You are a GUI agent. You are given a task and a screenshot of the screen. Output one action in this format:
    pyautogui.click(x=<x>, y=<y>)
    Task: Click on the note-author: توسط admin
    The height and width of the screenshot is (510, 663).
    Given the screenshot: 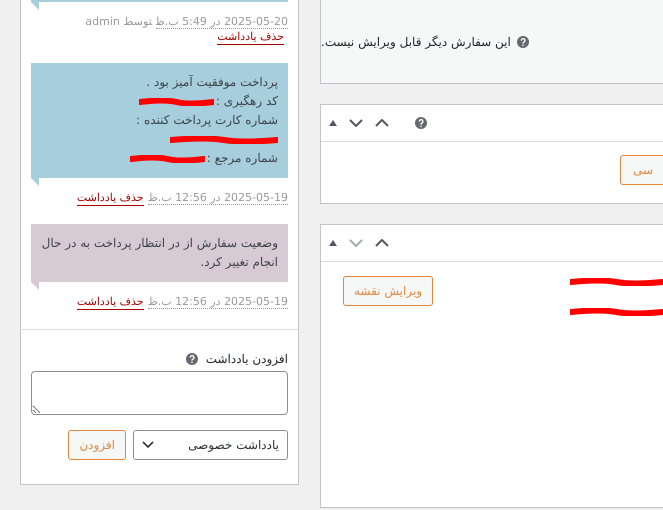 What is the action you would take?
    pyautogui.click(x=118, y=21)
    